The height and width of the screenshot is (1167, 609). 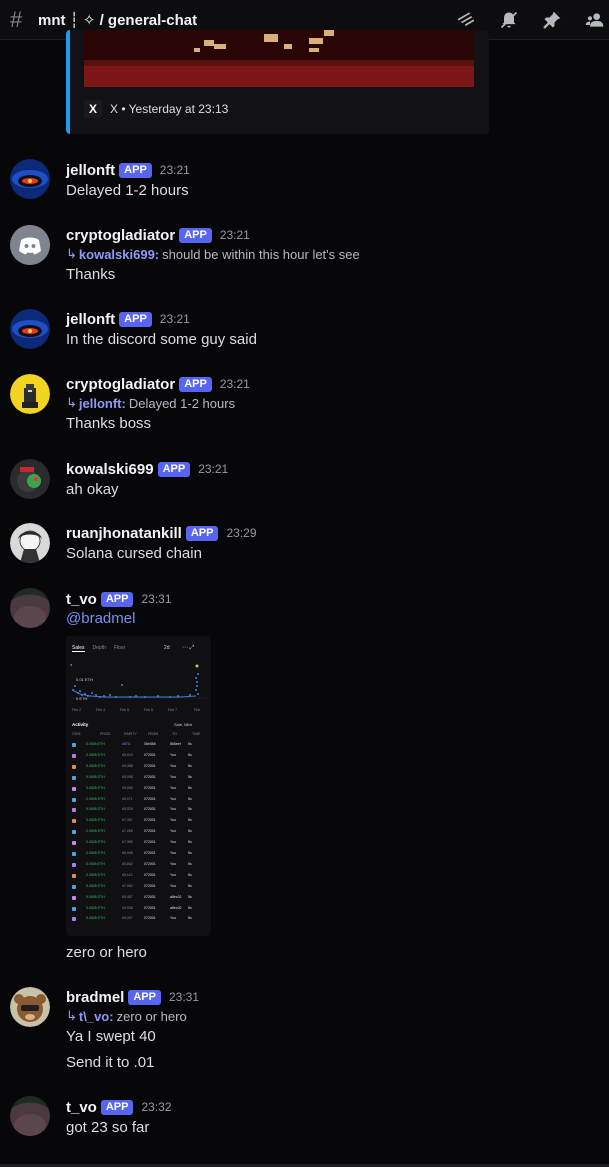 What do you see at coordinates (119, 254) in the screenshot?
I see `reply-user: kowalski699:` at bounding box center [119, 254].